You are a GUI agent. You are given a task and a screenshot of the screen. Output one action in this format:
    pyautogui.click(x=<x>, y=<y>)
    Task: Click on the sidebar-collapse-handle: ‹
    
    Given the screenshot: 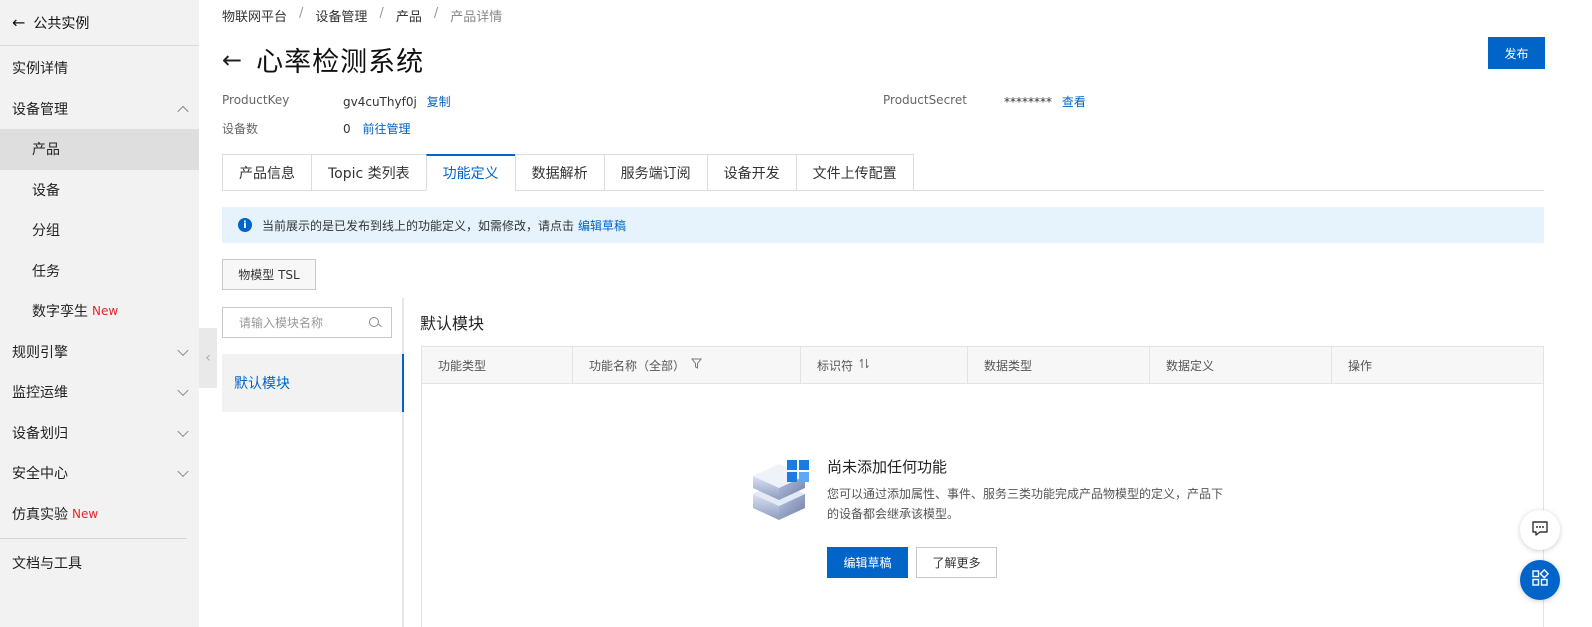 What is the action you would take?
    pyautogui.click(x=208, y=358)
    